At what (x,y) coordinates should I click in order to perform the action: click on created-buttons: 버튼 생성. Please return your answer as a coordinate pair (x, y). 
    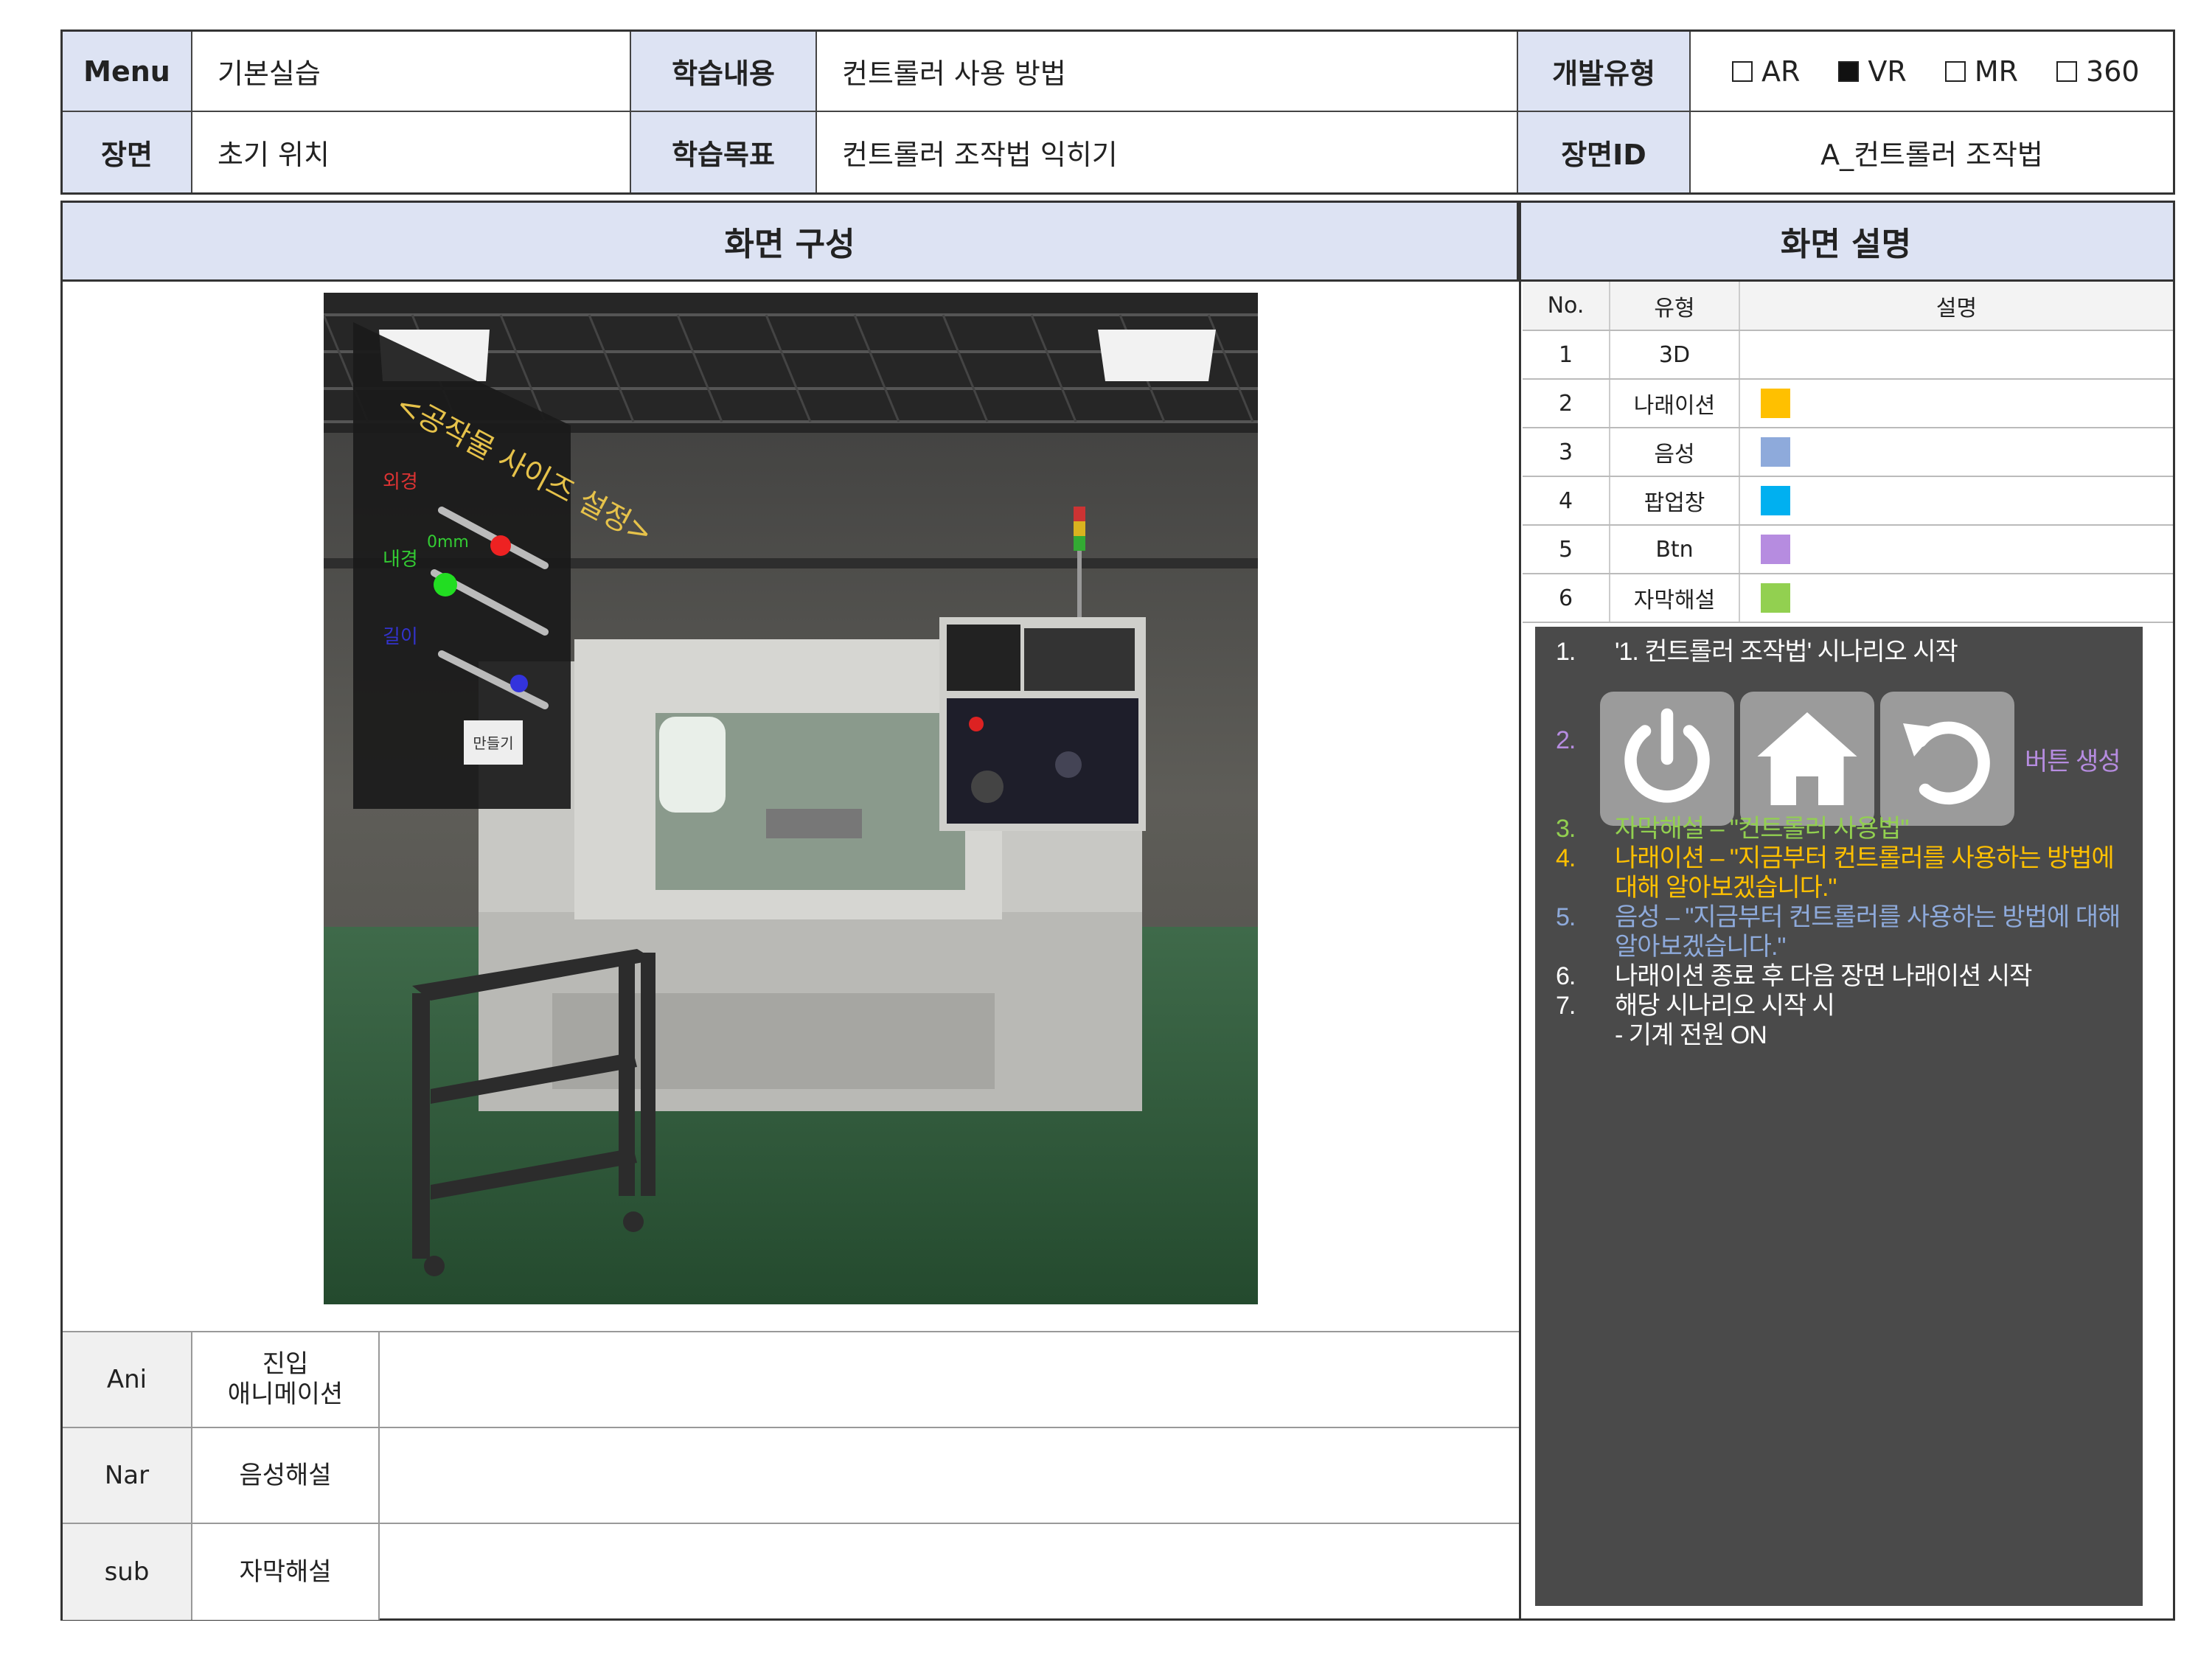
    Looking at the image, I should click on (1860, 759).